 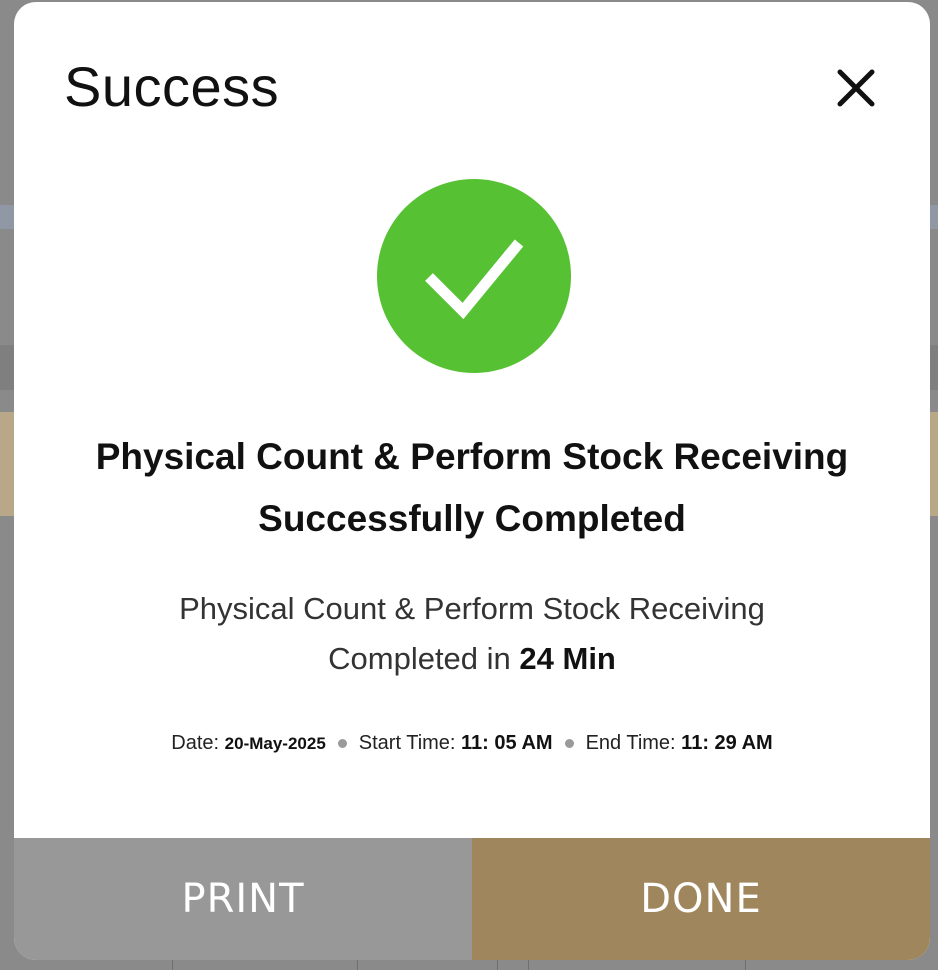 I want to click on dialog-title: Success, so click(x=172, y=86).